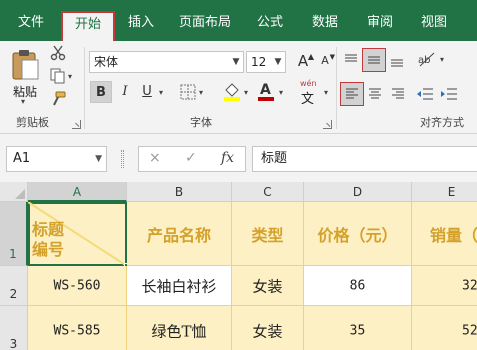 The height and width of the screenshot is (350, 477). I want to click on shrink-font-icon: A, so click(325, 60).